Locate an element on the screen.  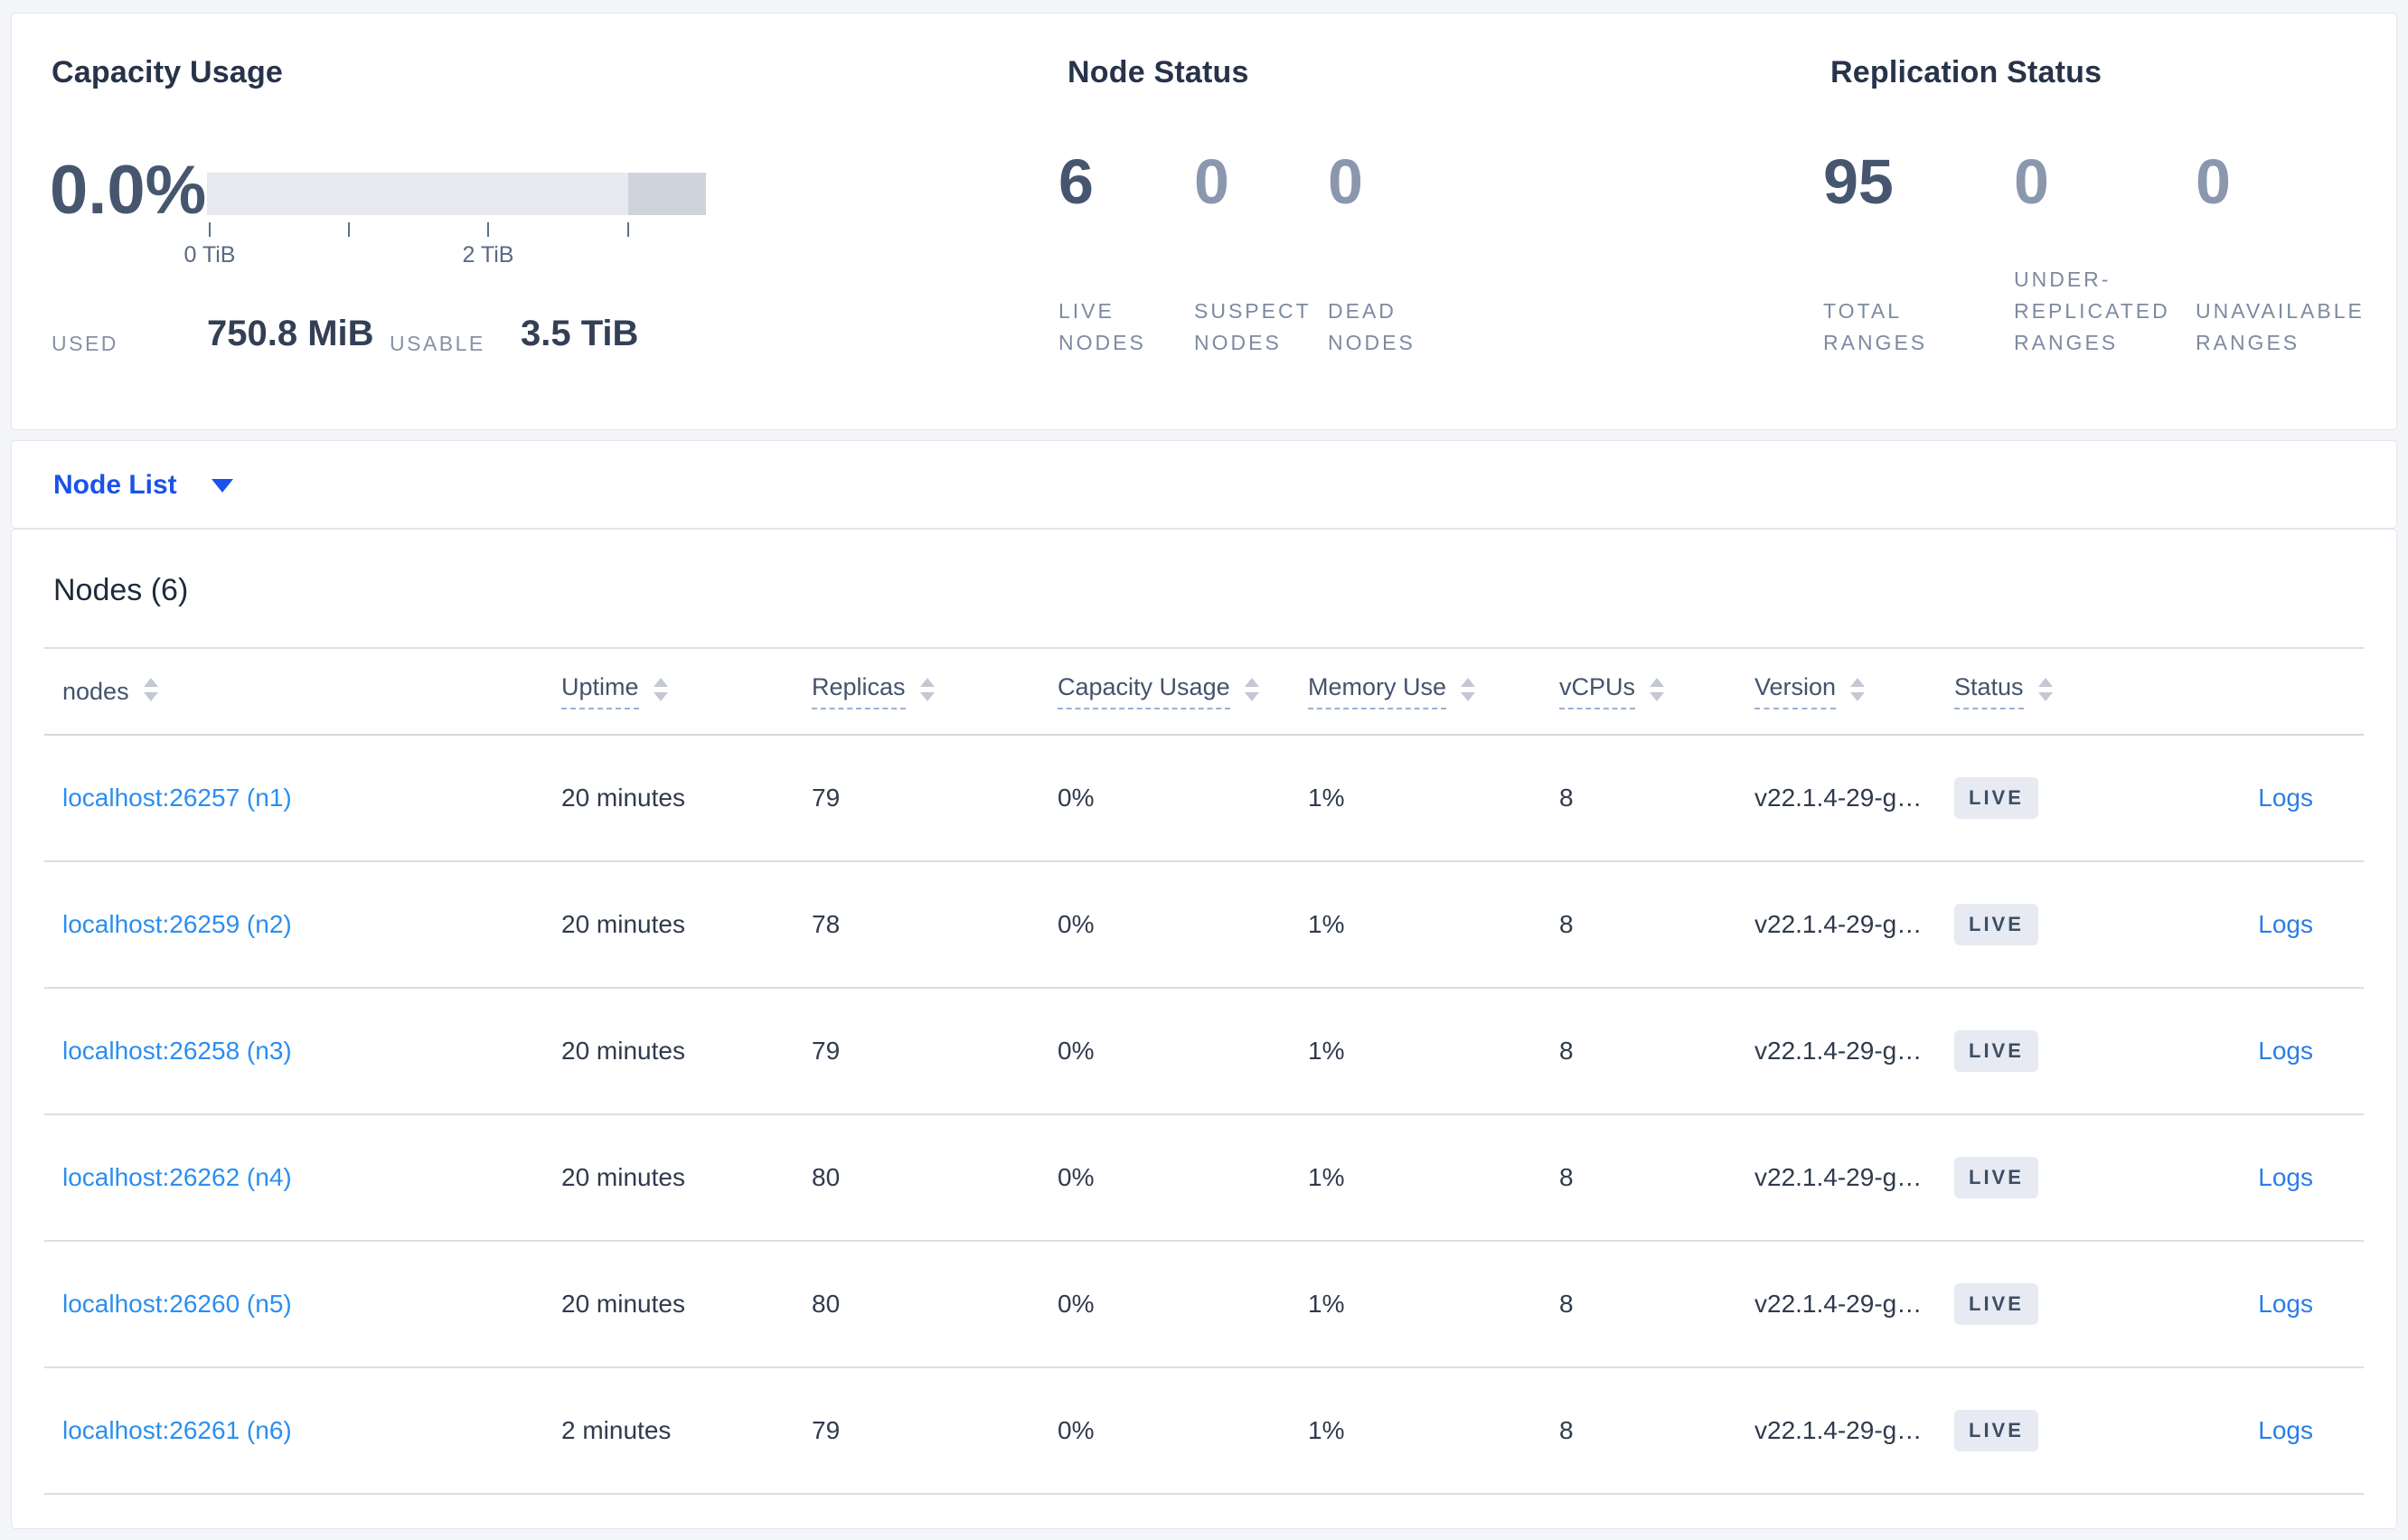
column-header-replicas: Replicas is located at coordinates (935, 691).